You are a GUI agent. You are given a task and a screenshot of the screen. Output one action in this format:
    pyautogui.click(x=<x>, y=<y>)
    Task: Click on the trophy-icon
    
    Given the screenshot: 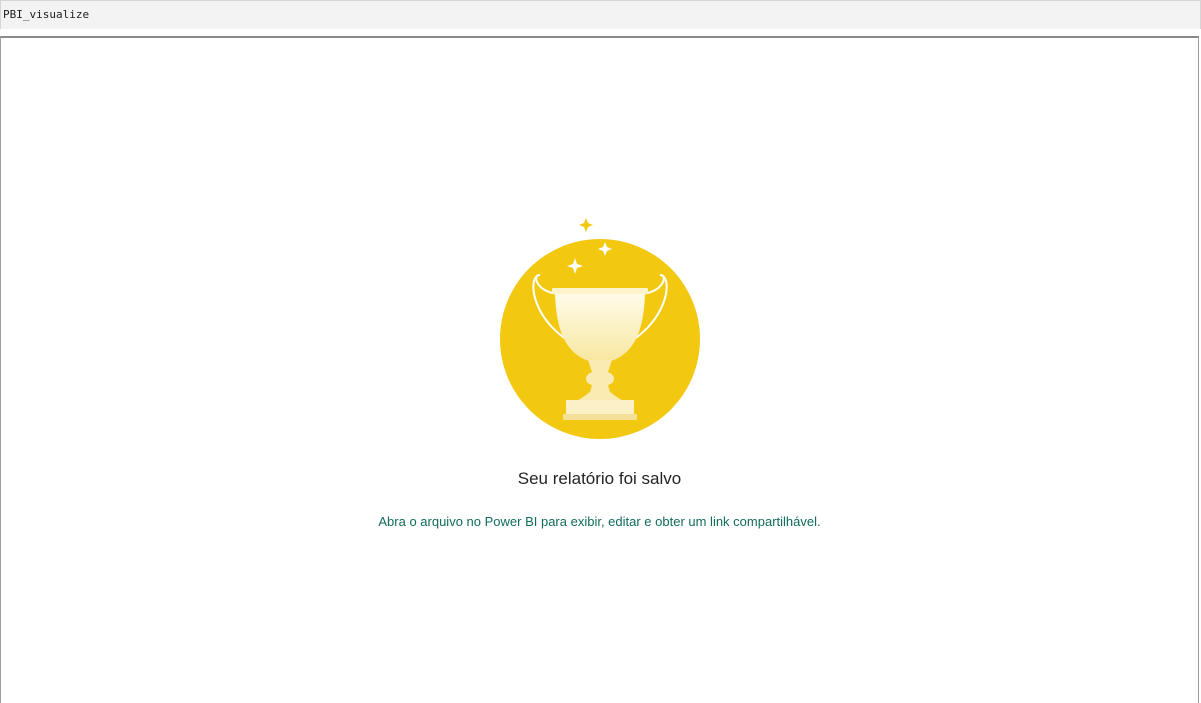 What is the action you would take?
    pyautogui.click(x=600, y=328)
    